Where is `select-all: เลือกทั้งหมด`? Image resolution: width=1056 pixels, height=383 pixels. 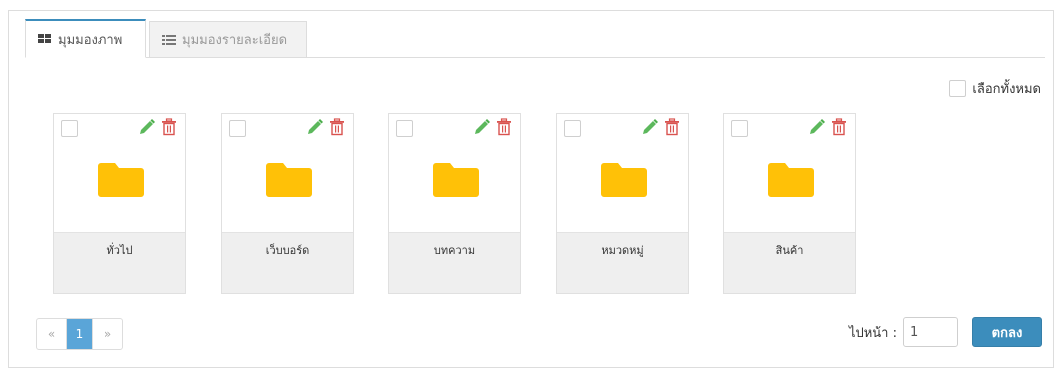 select-all: เลือกทั้งหมด is located at coordinates (995, 88).